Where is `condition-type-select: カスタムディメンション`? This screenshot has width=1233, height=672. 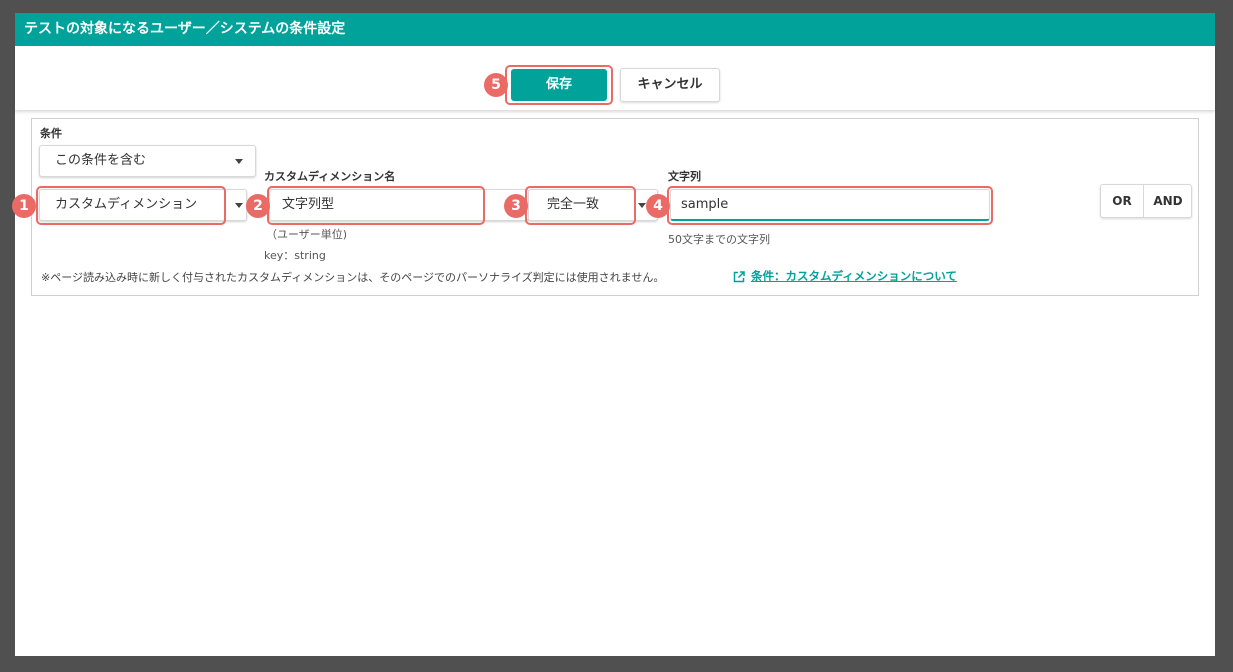 condition-type-select: カスタムディメンション is located at coordinates (143, 205).